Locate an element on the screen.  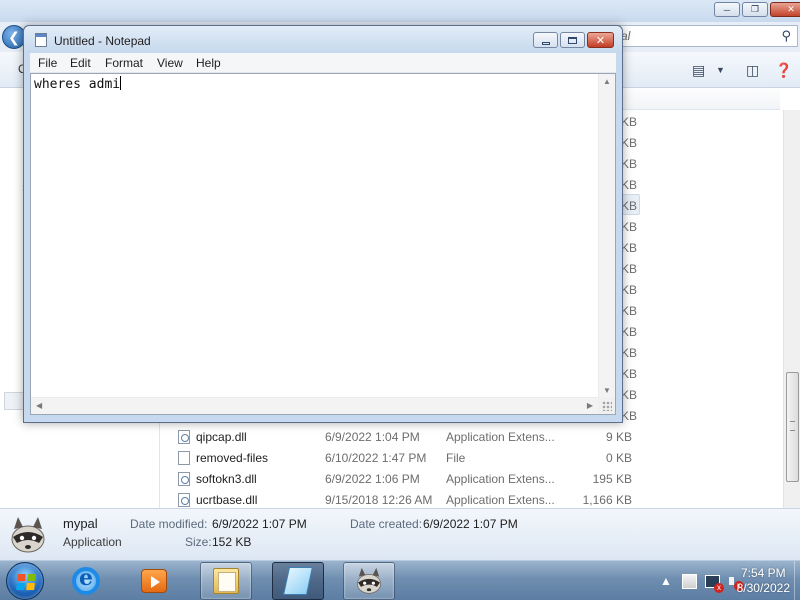
search-icon: ⚲ is located at coordinates (786, 36).